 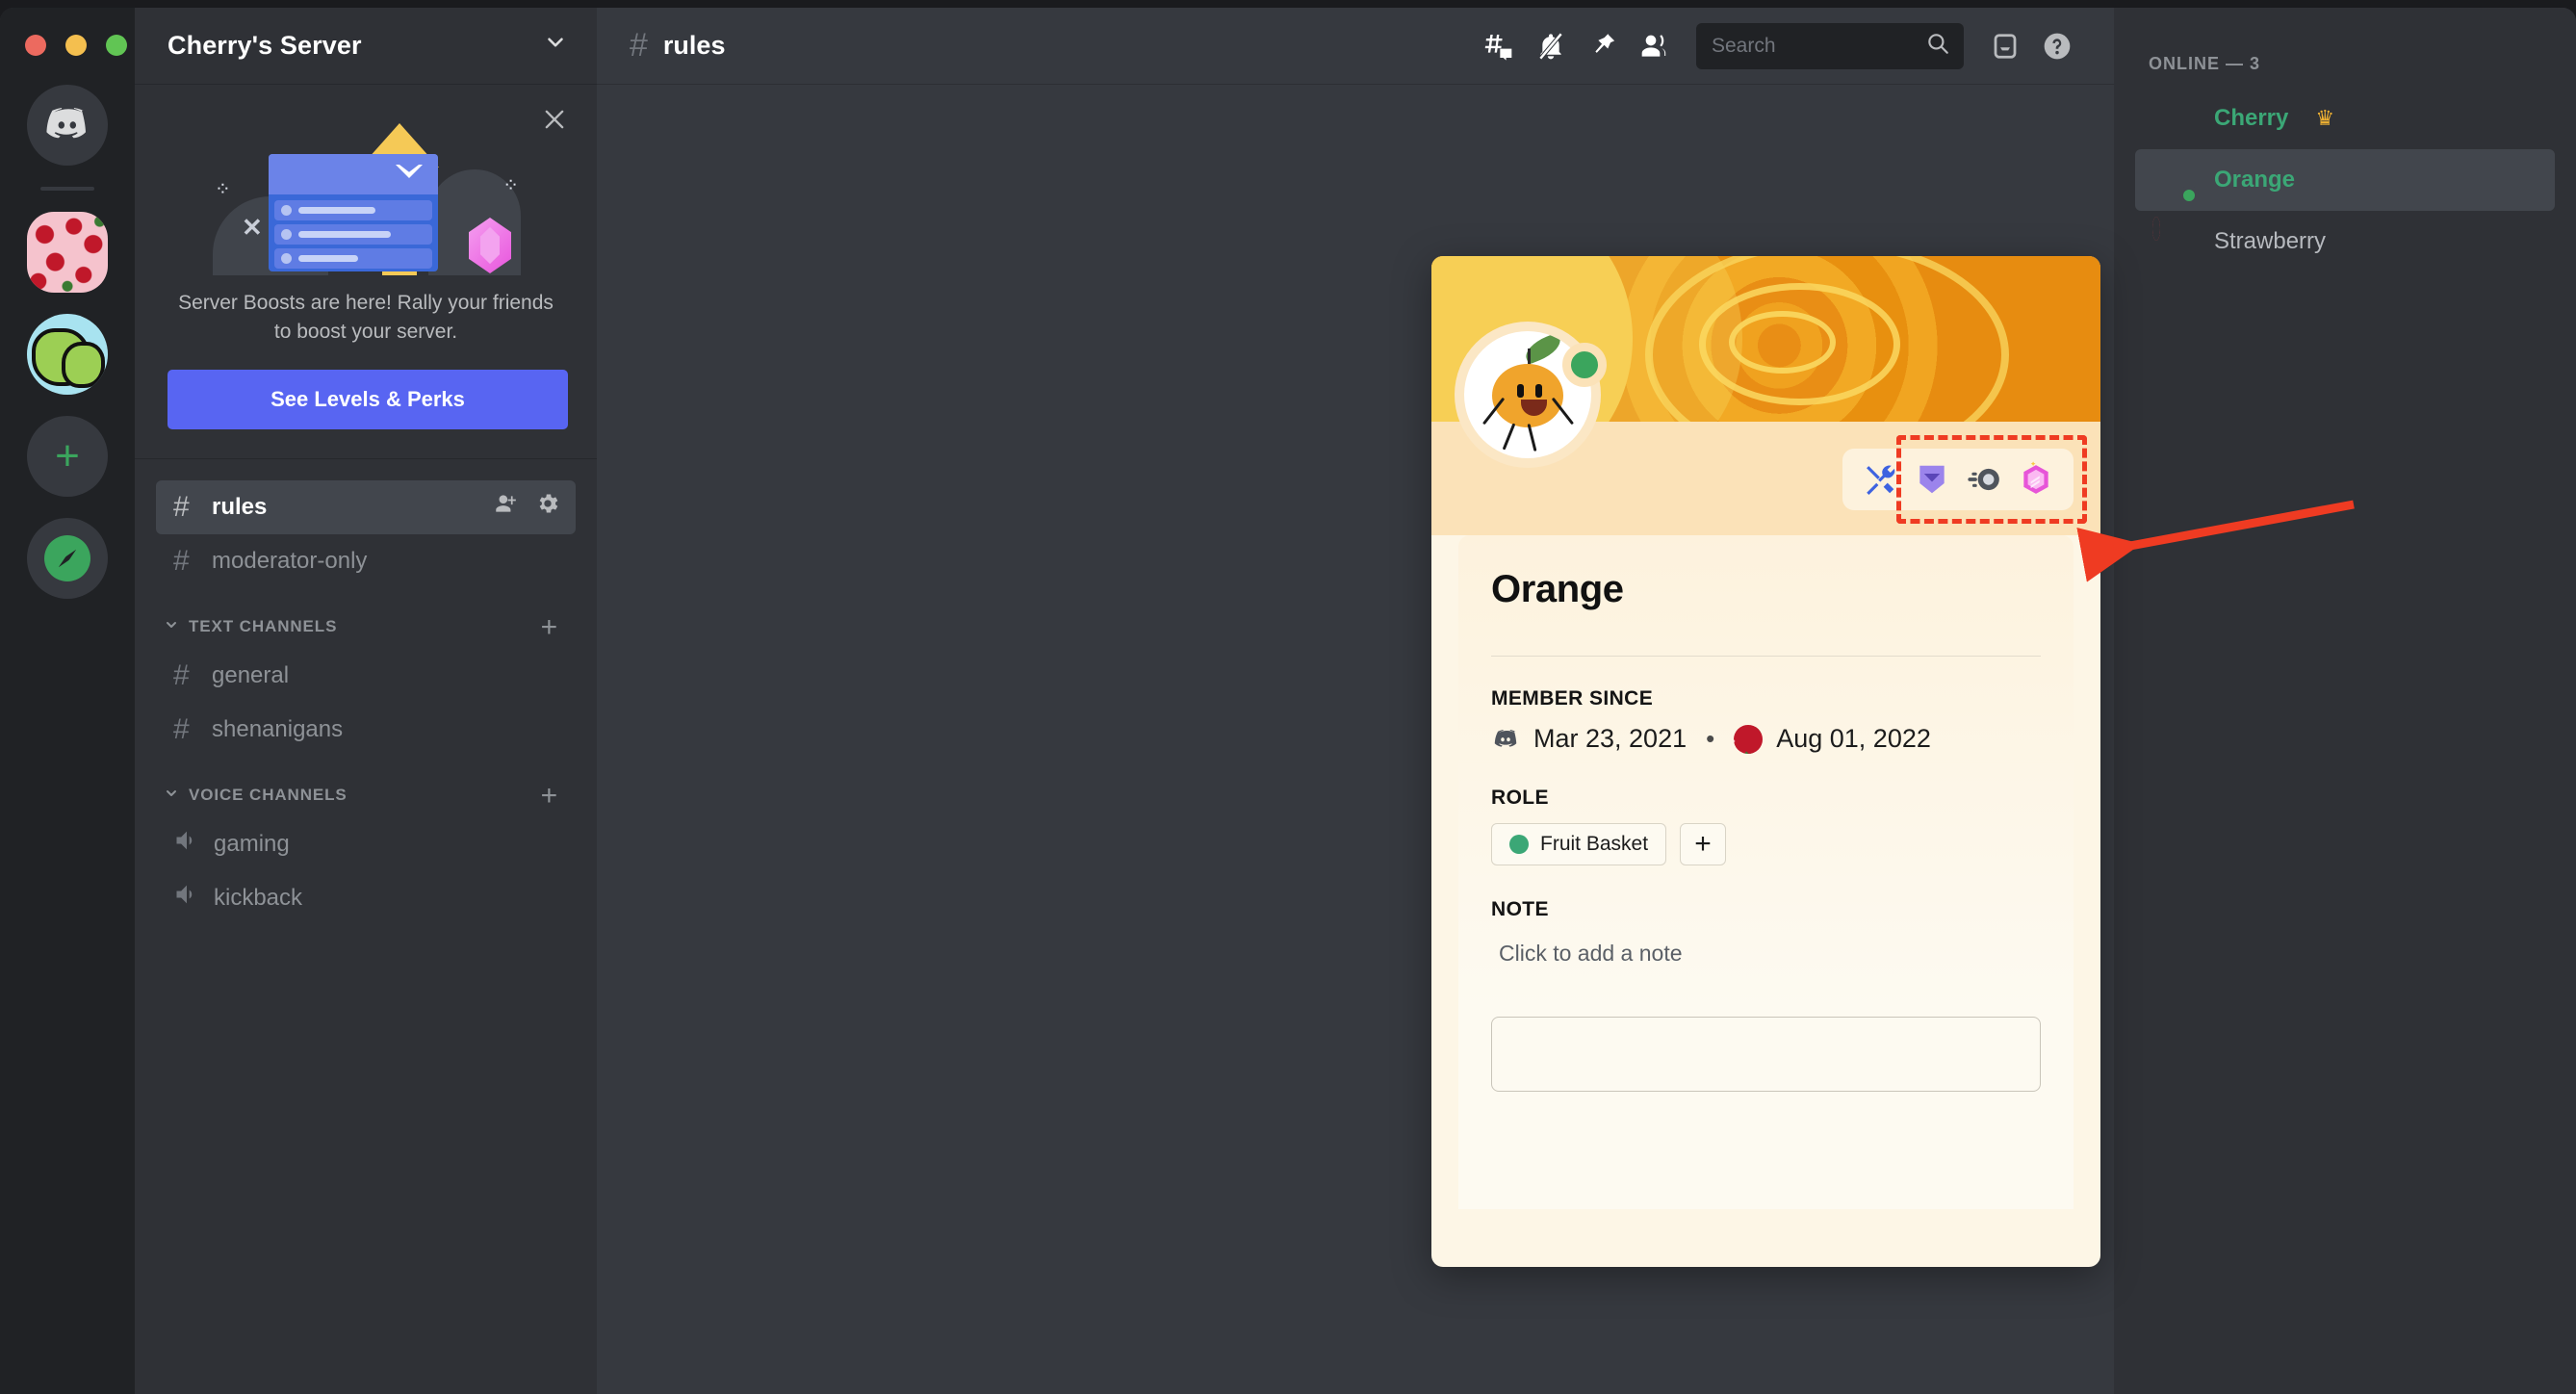 I want to click on zoom-window-button, so click(x=117, y=45).